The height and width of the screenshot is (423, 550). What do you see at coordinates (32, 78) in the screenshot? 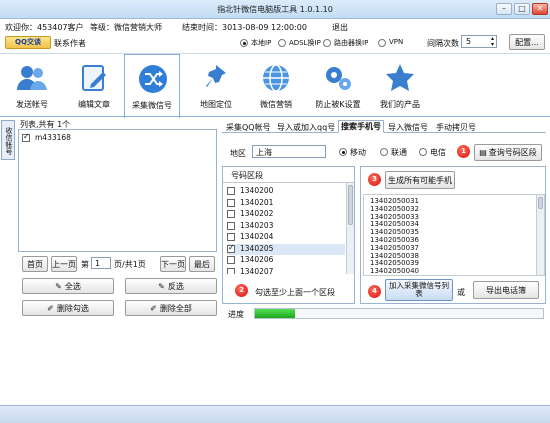
I see `users-icon` at bounding box center [32, 78].